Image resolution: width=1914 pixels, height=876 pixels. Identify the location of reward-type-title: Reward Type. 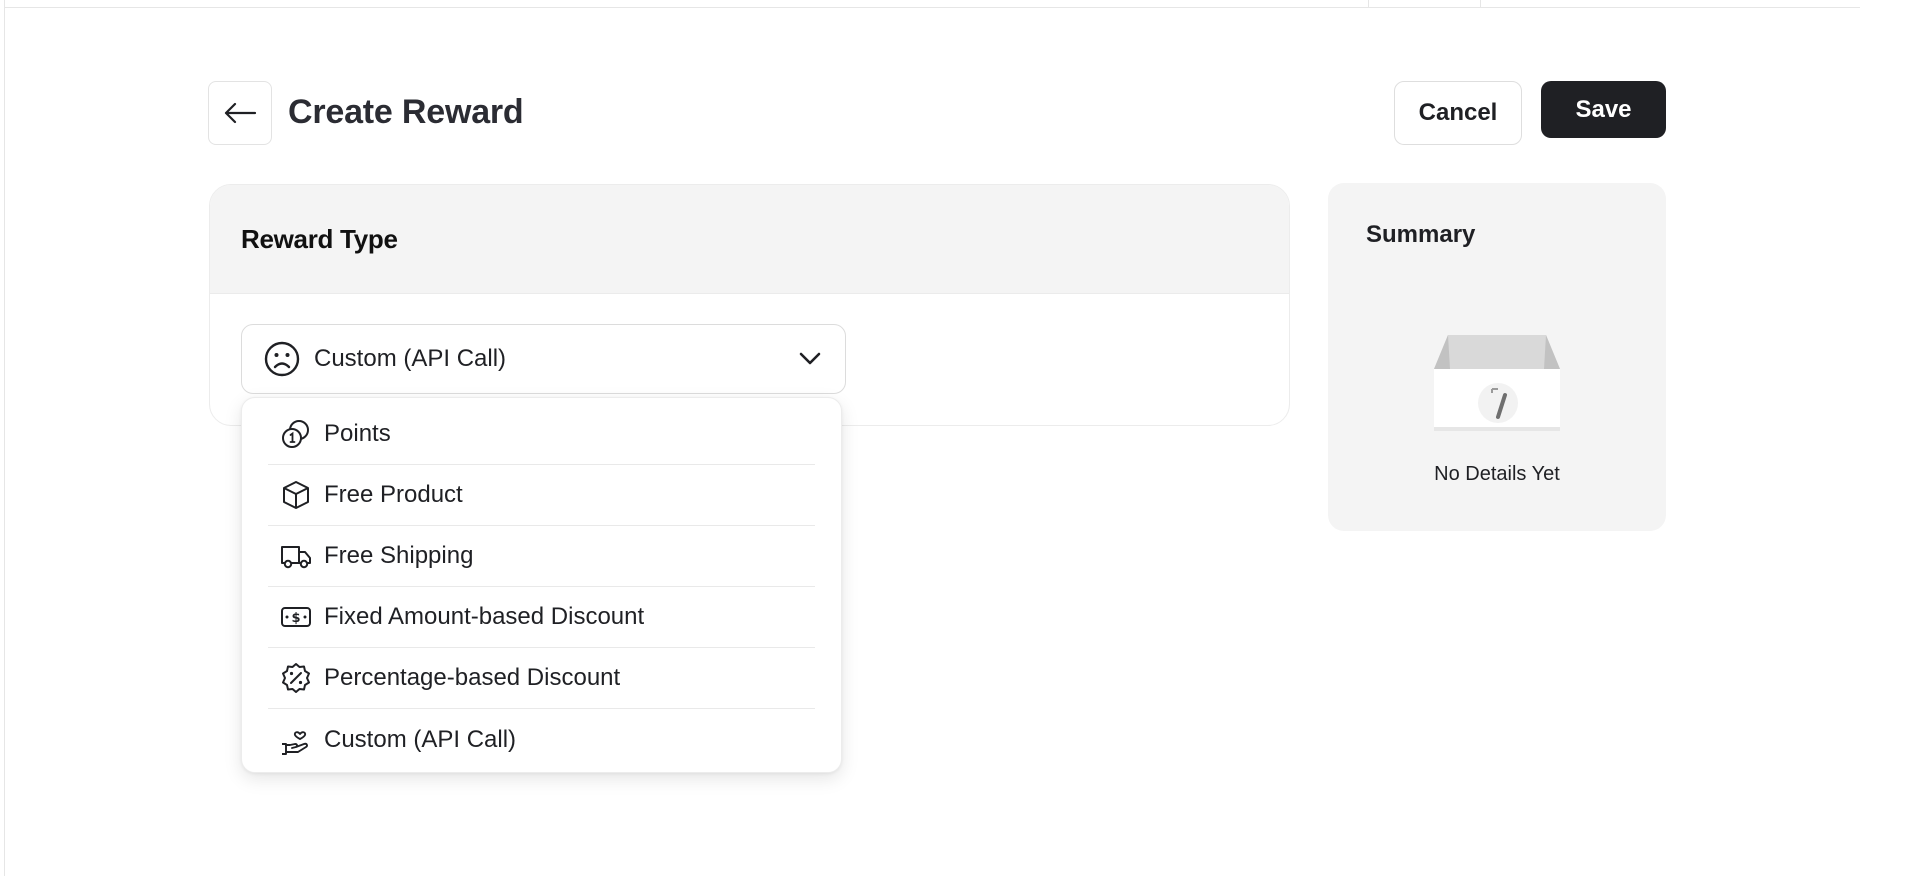
(319, 238).